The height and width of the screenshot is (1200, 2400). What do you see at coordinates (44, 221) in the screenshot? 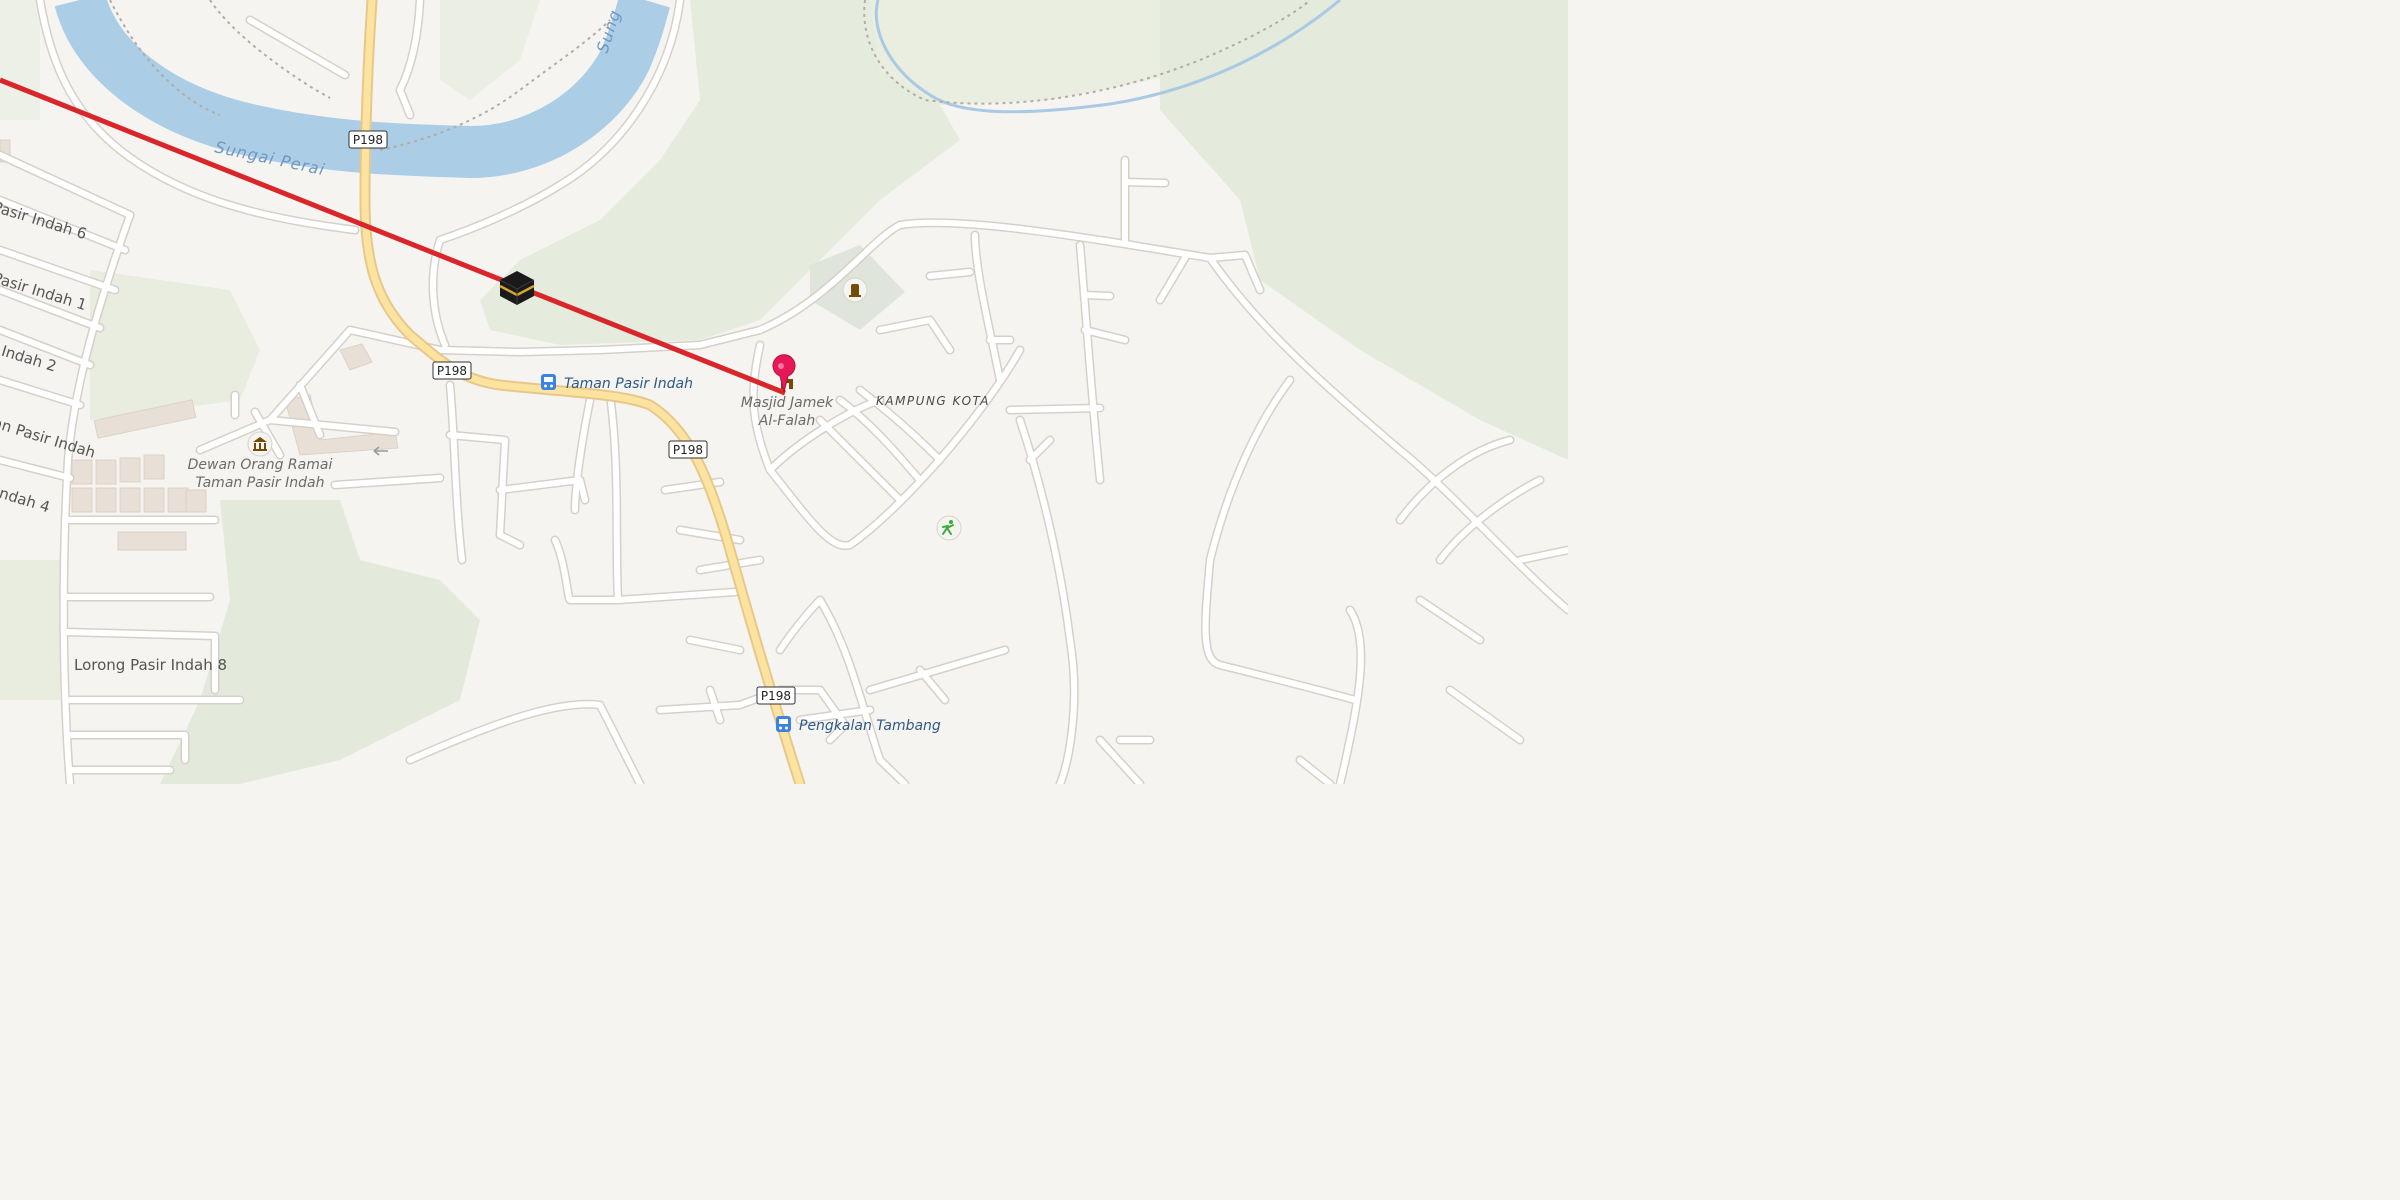
I see `street-label-pasir-indah-6: Pasir Indah 6` at bounding box center [44, 221].